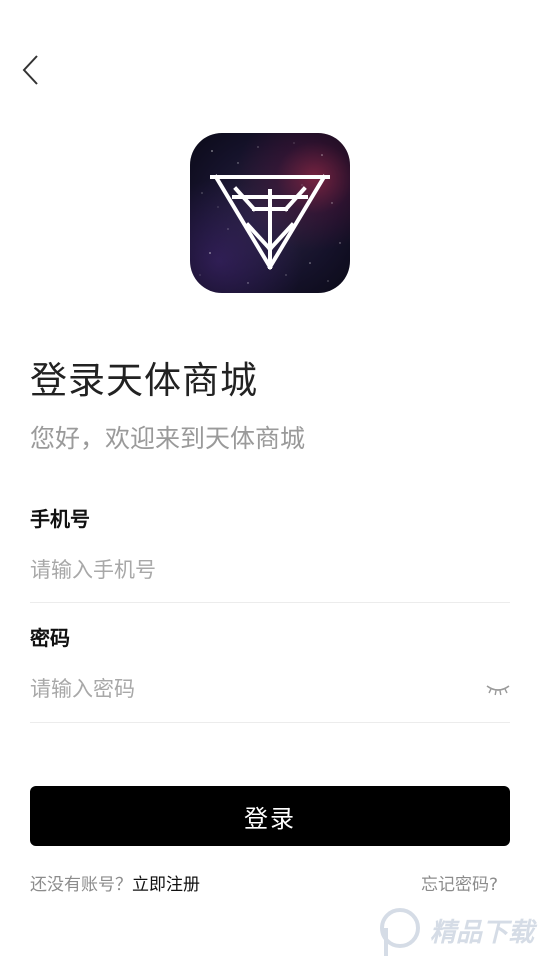 The height and width of the screenshot is (964, 540). I want to click on app-logo, so click(270, 213).